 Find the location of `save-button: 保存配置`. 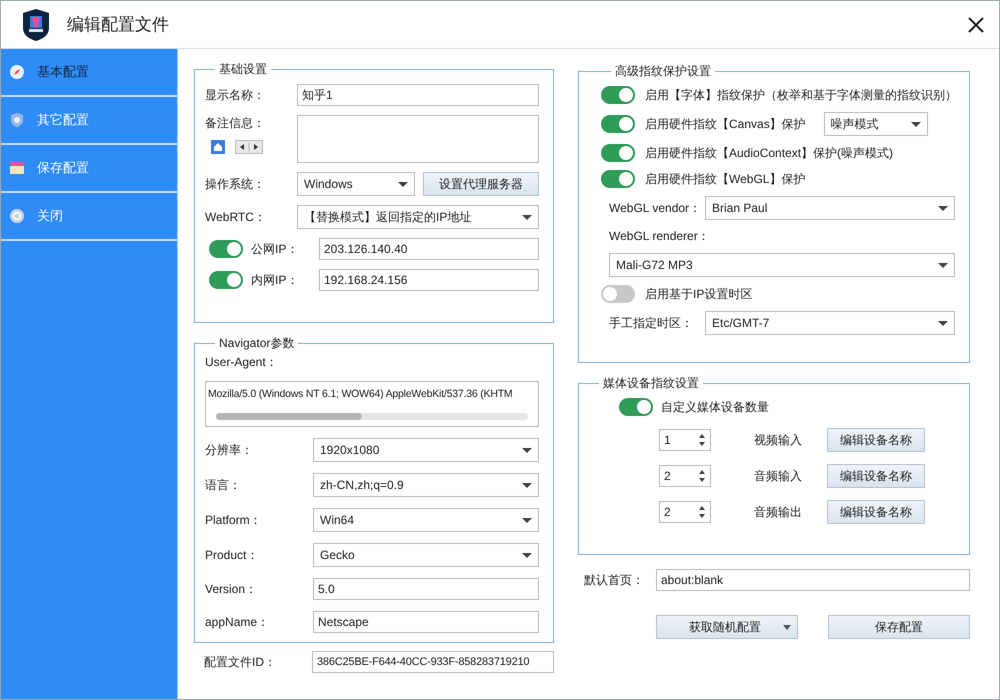

save-button: 保存配置 is located at coordinates (899, 627).